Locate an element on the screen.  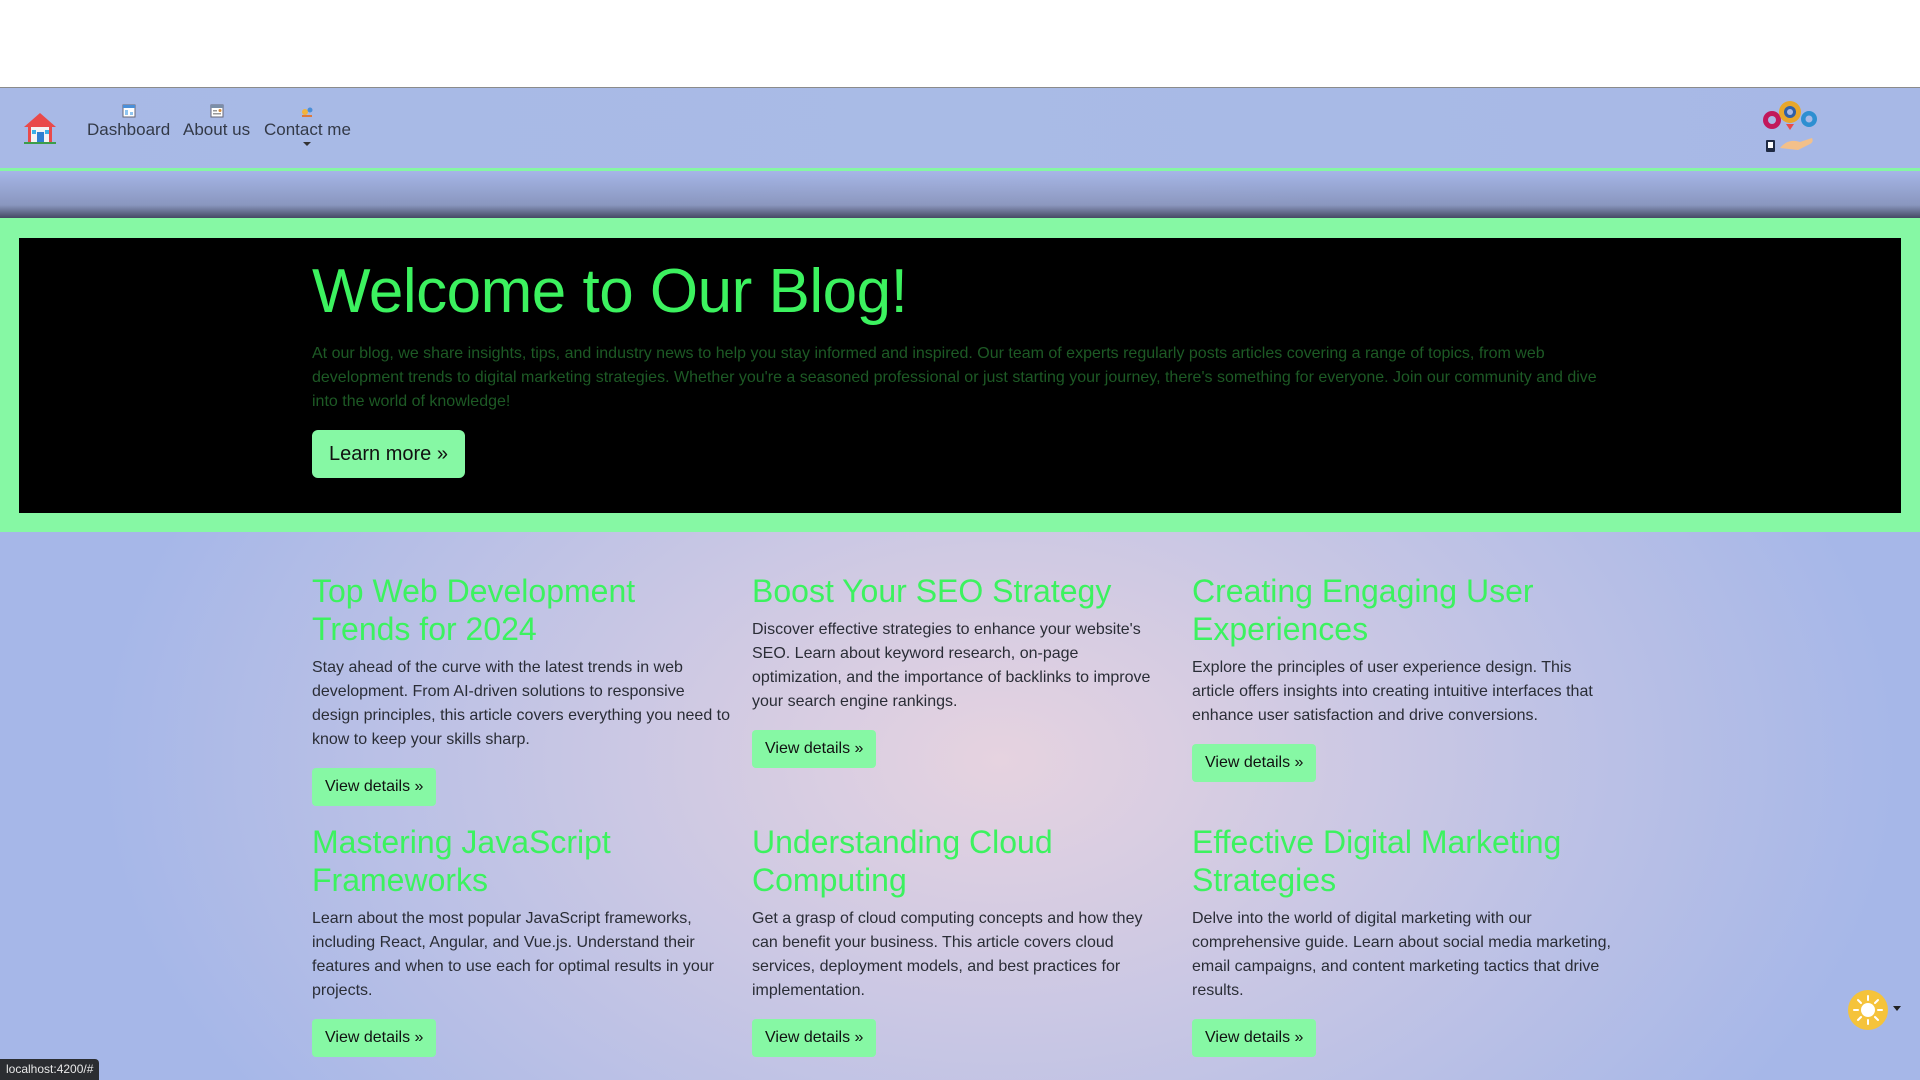
nav-item-contact-me: Contact me is located at coordinates (307, 125).